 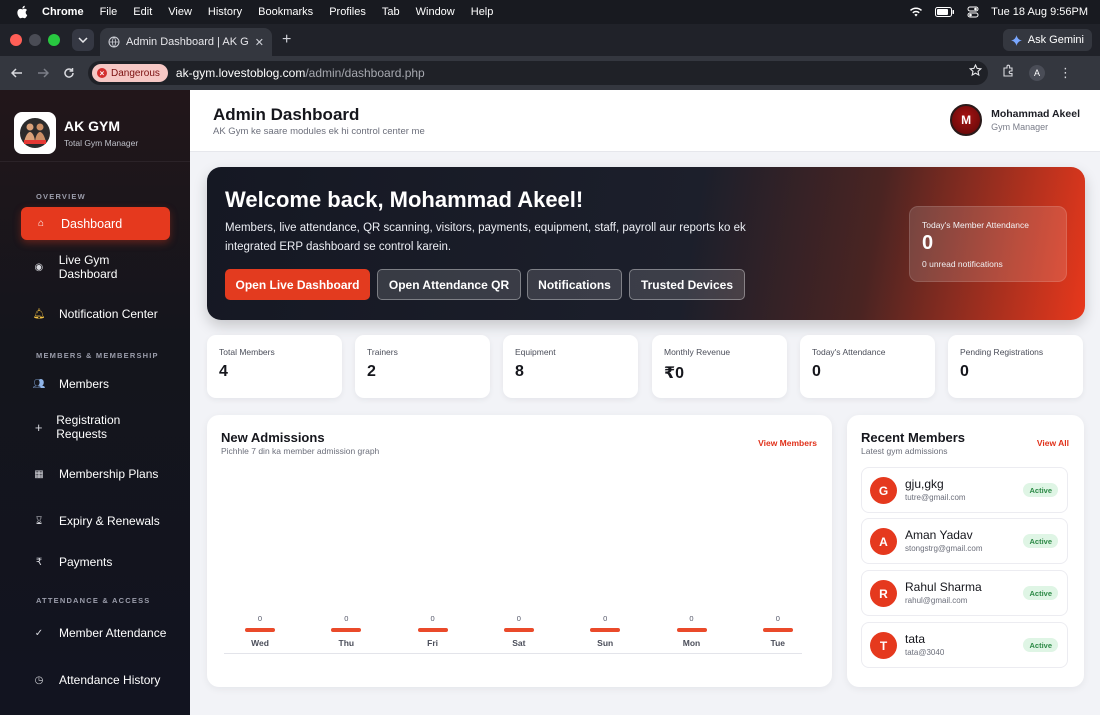 I want to click on sidebar-item-attendance-history: ◷ Attendance History, so click(x=95, y=680).